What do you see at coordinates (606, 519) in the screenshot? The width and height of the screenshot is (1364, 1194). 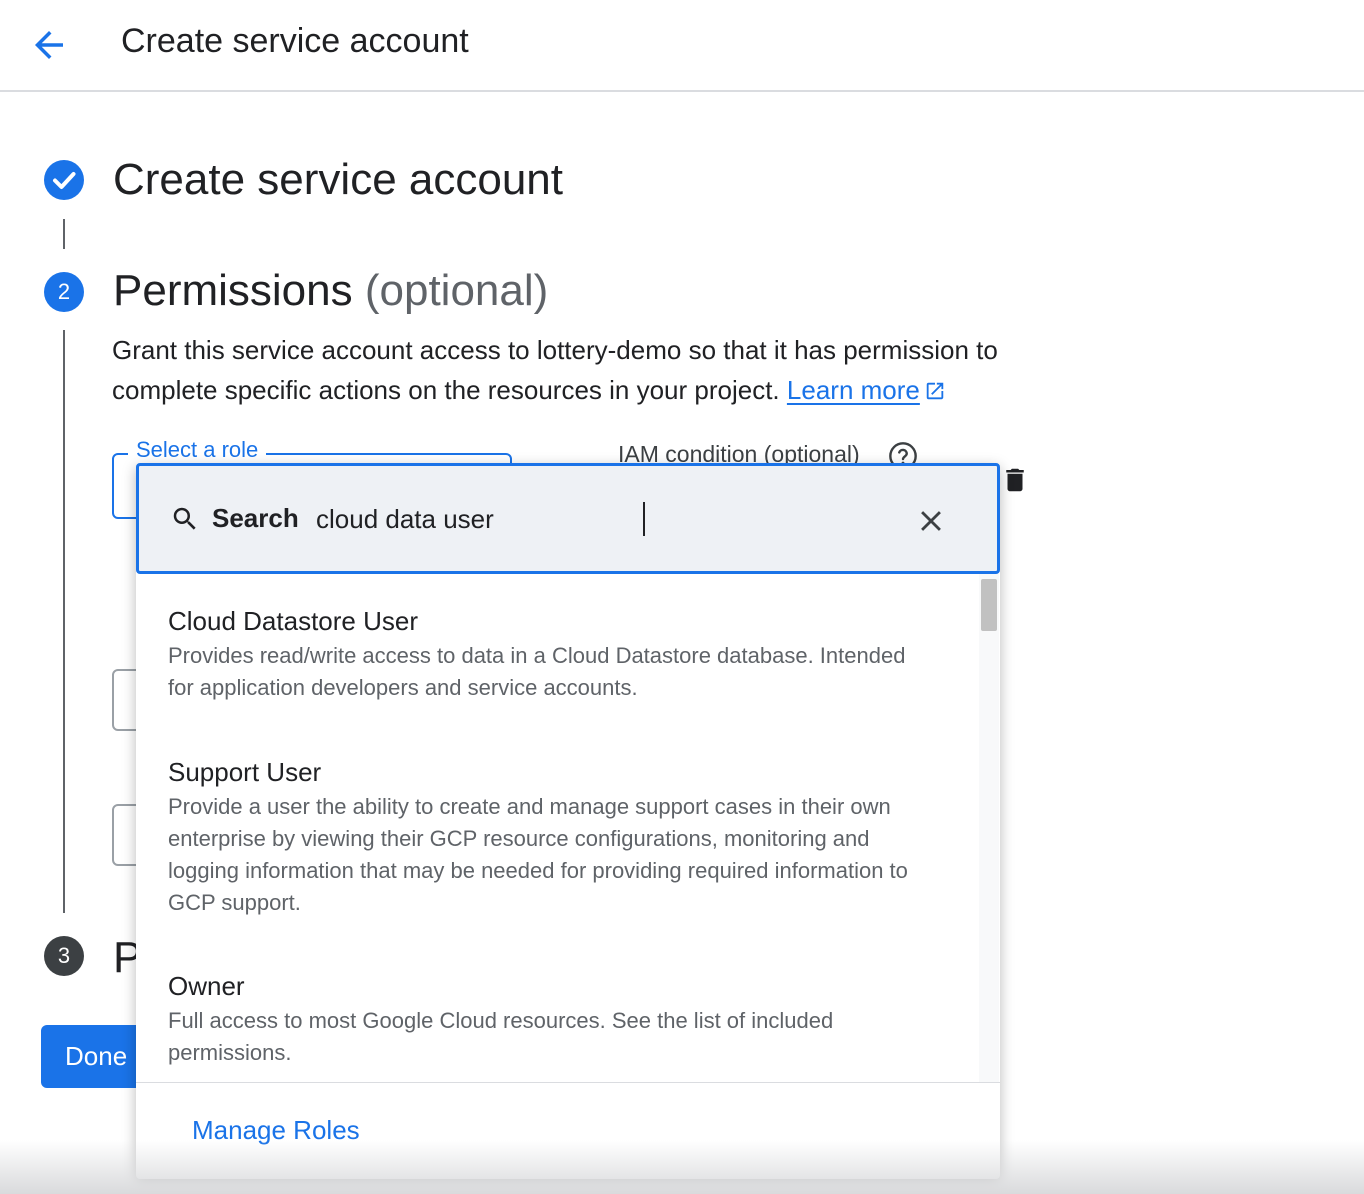 I see `role-search-input` at bounding box center [606, 519].